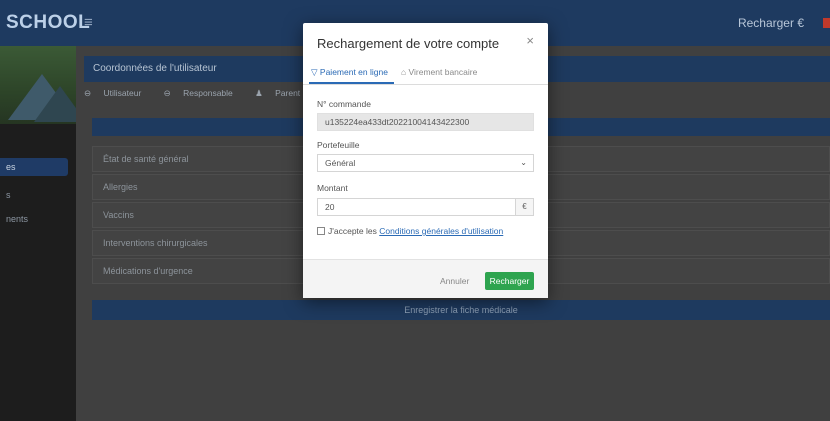 This screenshot has width=830, height=421. I want to click on sidebar-item: es, so click(34, 167).